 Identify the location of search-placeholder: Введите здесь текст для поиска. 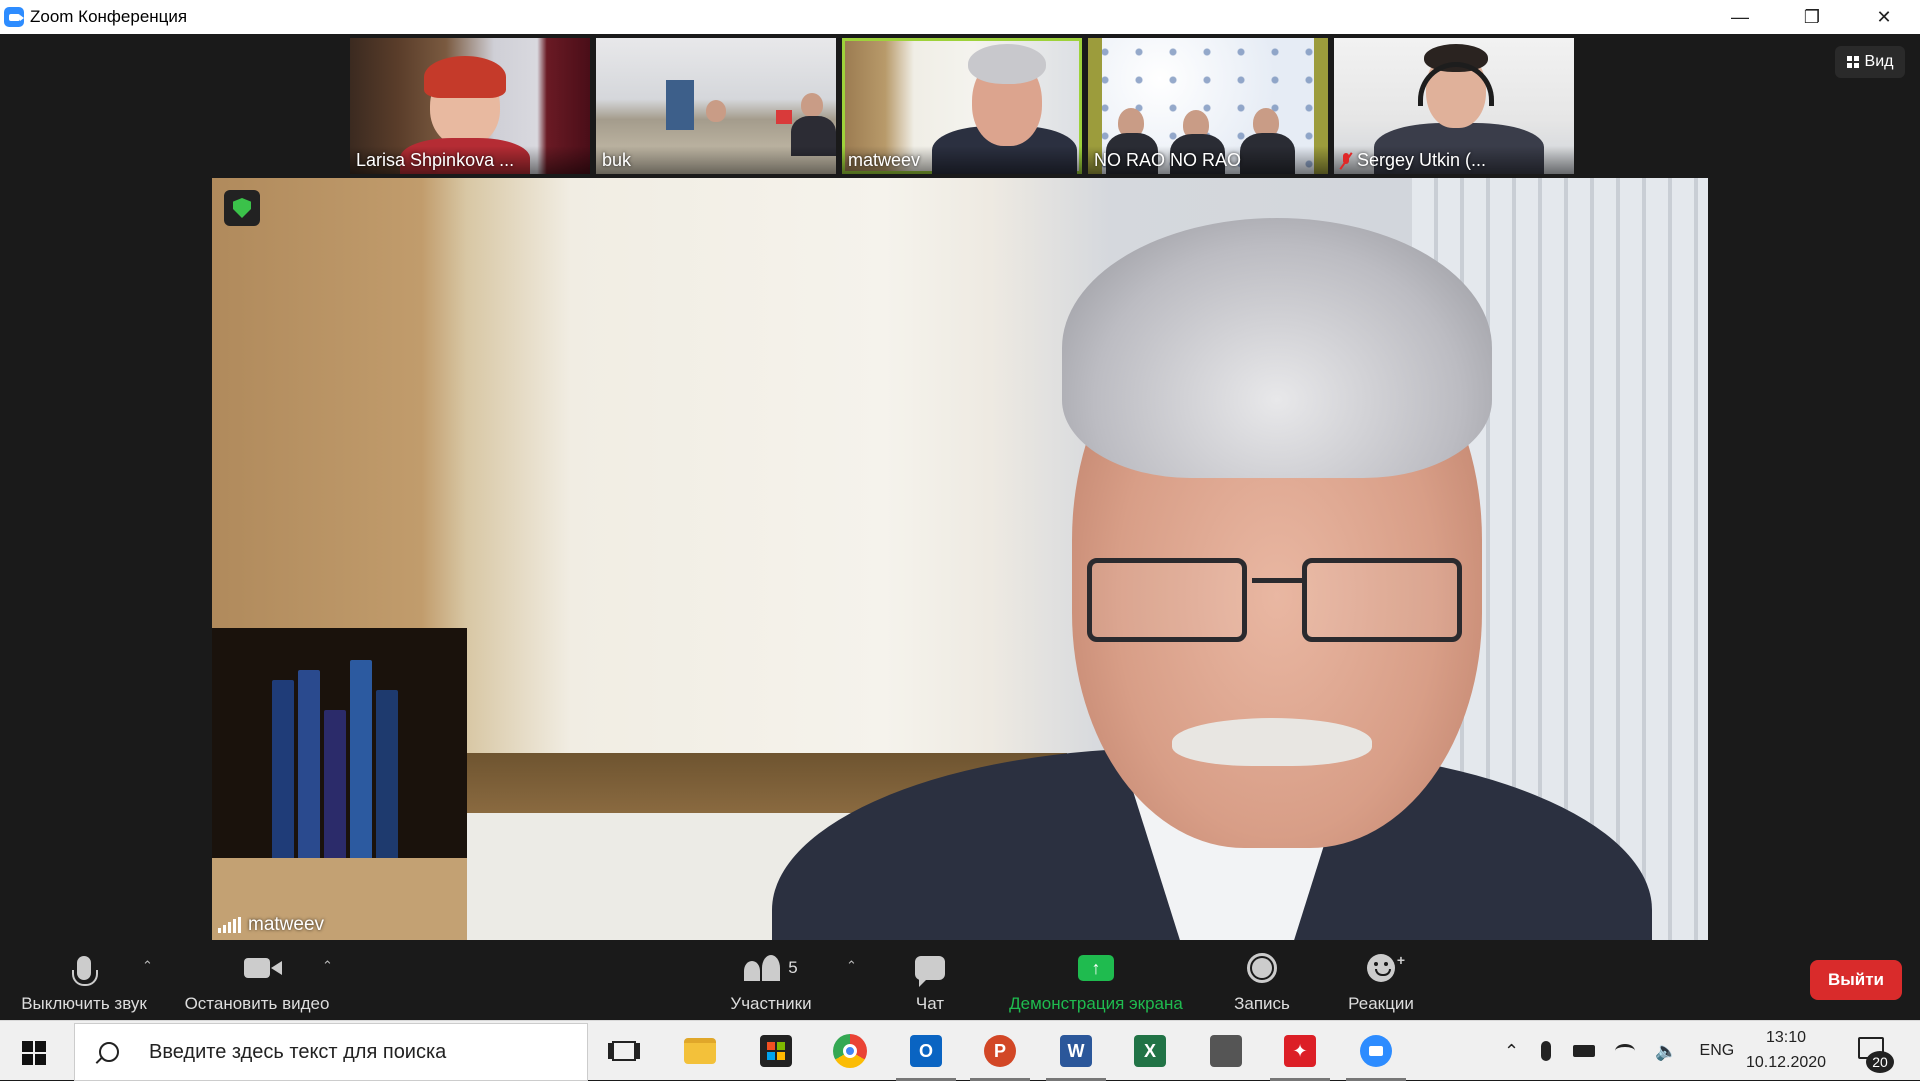
(298, 1051).